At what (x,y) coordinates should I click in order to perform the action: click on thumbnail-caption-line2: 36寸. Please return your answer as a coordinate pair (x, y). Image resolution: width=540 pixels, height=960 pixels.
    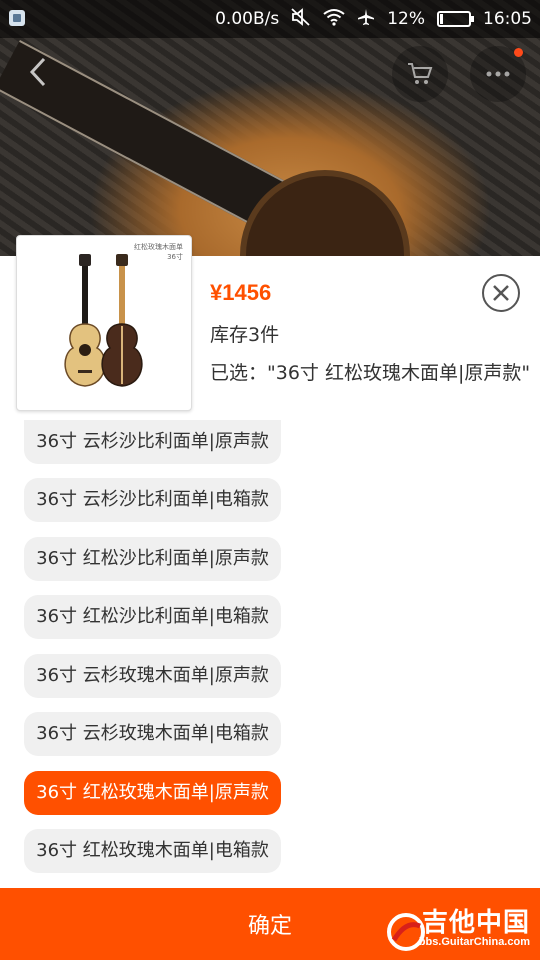
    Looking at the image, I should click on (175, 257).